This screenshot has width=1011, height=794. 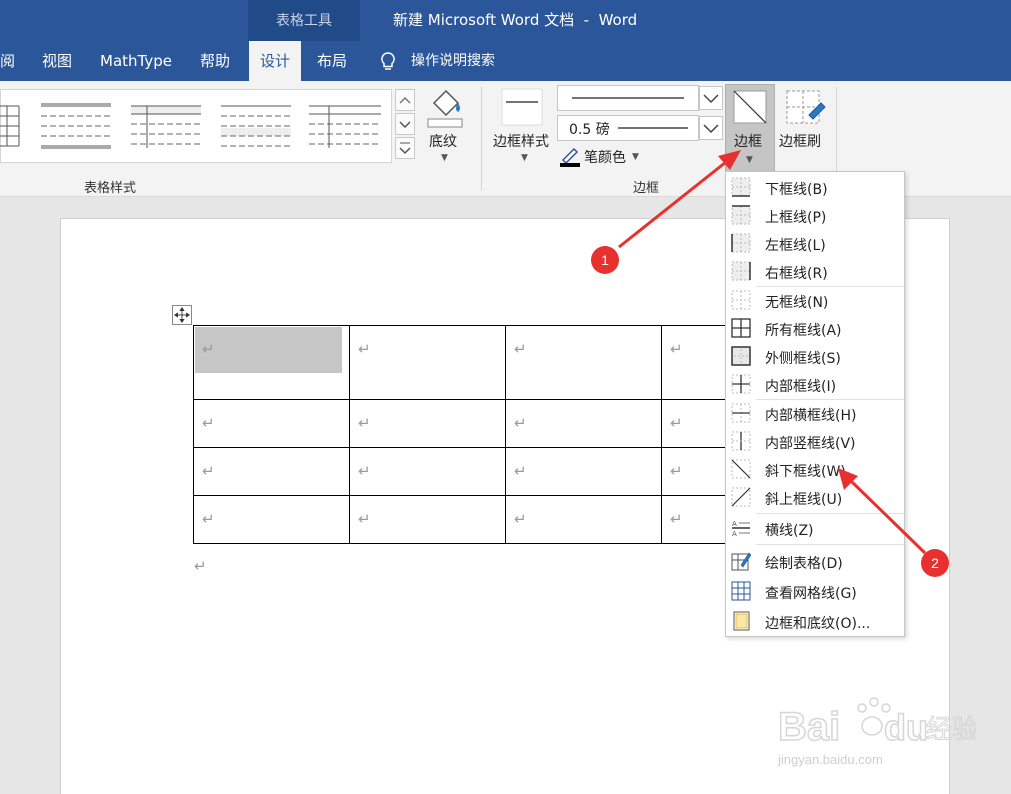 I want to click on border-style-preview-icon, so click(x=522, y=107).